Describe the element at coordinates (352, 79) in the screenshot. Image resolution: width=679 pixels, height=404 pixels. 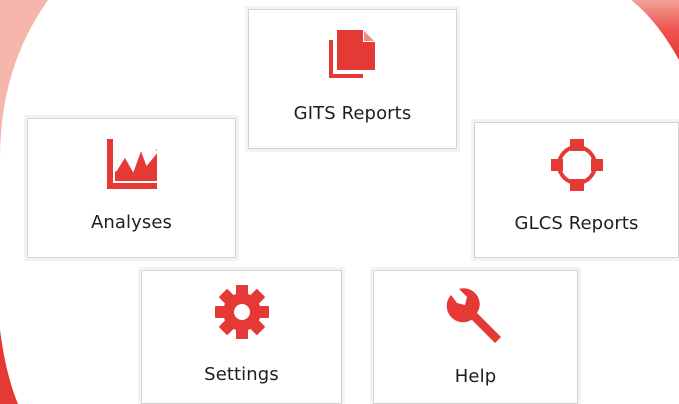
I see `gits-reports-tile: GITS Reports` at that location.